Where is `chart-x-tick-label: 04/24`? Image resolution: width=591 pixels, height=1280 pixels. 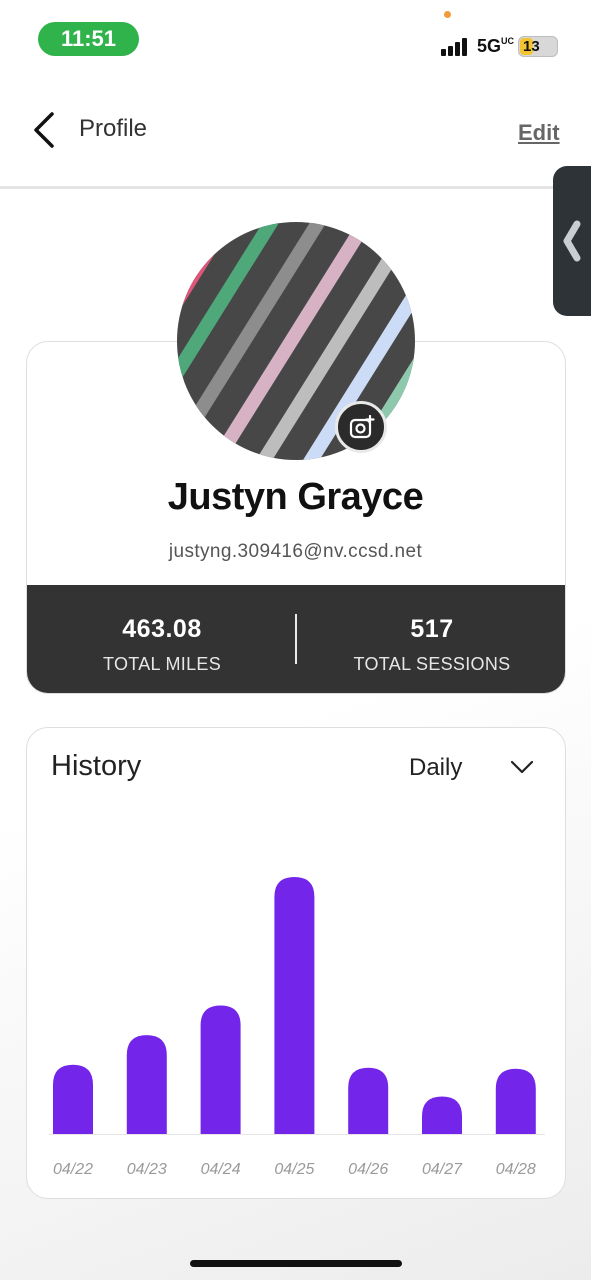 chart-x-tick-label: 04/24 is located at coordinates (221, 1169).